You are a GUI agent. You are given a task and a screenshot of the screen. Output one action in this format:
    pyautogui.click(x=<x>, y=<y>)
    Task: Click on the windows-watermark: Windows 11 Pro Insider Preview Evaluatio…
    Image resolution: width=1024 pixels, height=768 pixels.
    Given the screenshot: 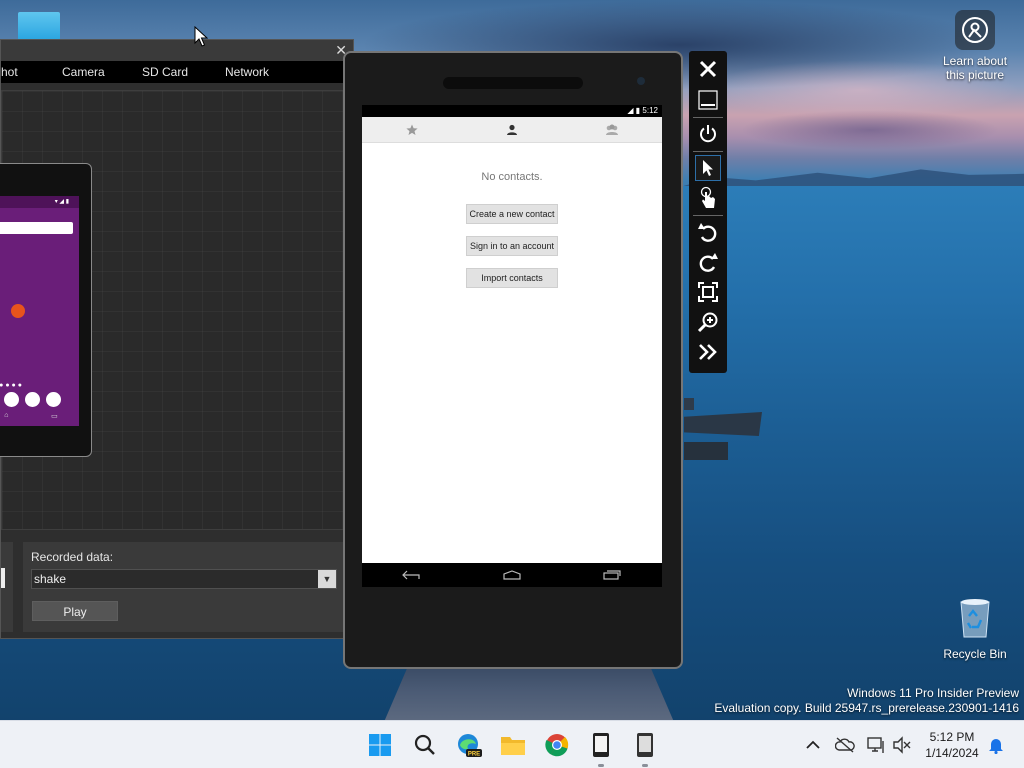 What is the action you would take?
    pyautogui.click(x=866, y=701)
    